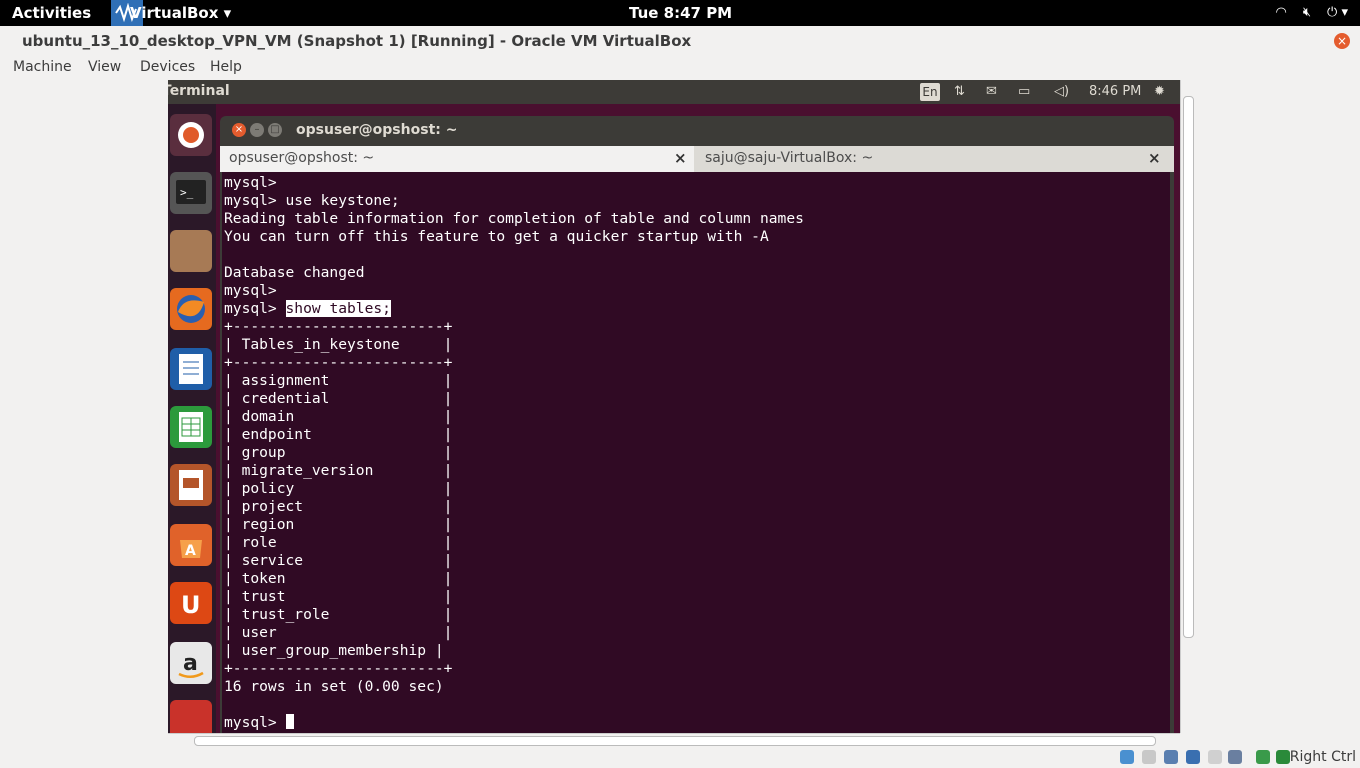 The image size is (1360, 768). Describe the element at coordinates (191, 716) in the screenshot. I see `ubuntu-one-music-icon` at that location.